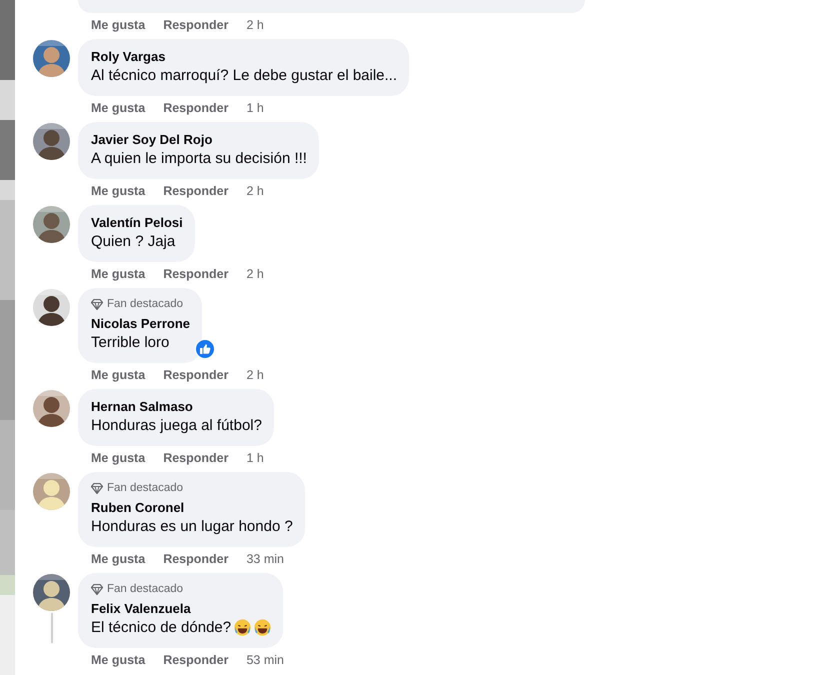 The width and height of the screenshot is (814, 675). What do you see at coordinates (137, 222) in the screenshot?
I see `author-name: Valentín Pelosi` at bounding box center [137, 222].